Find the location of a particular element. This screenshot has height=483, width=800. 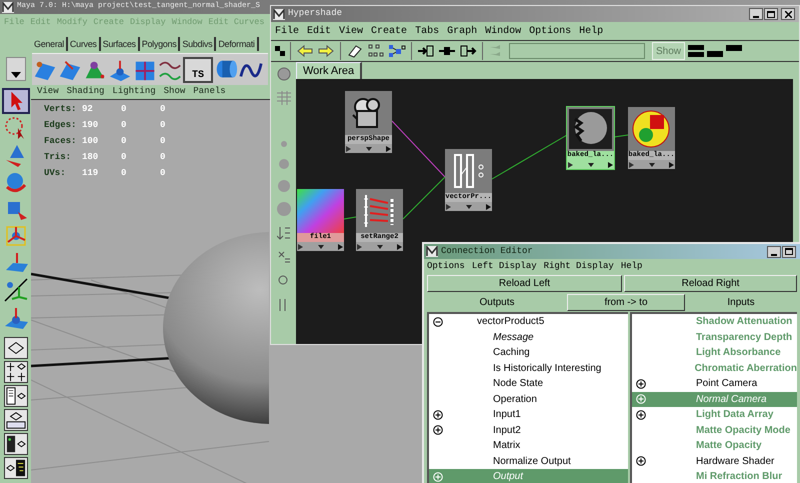

attribute-item: Point Camera is located at coordinates (714, 384).